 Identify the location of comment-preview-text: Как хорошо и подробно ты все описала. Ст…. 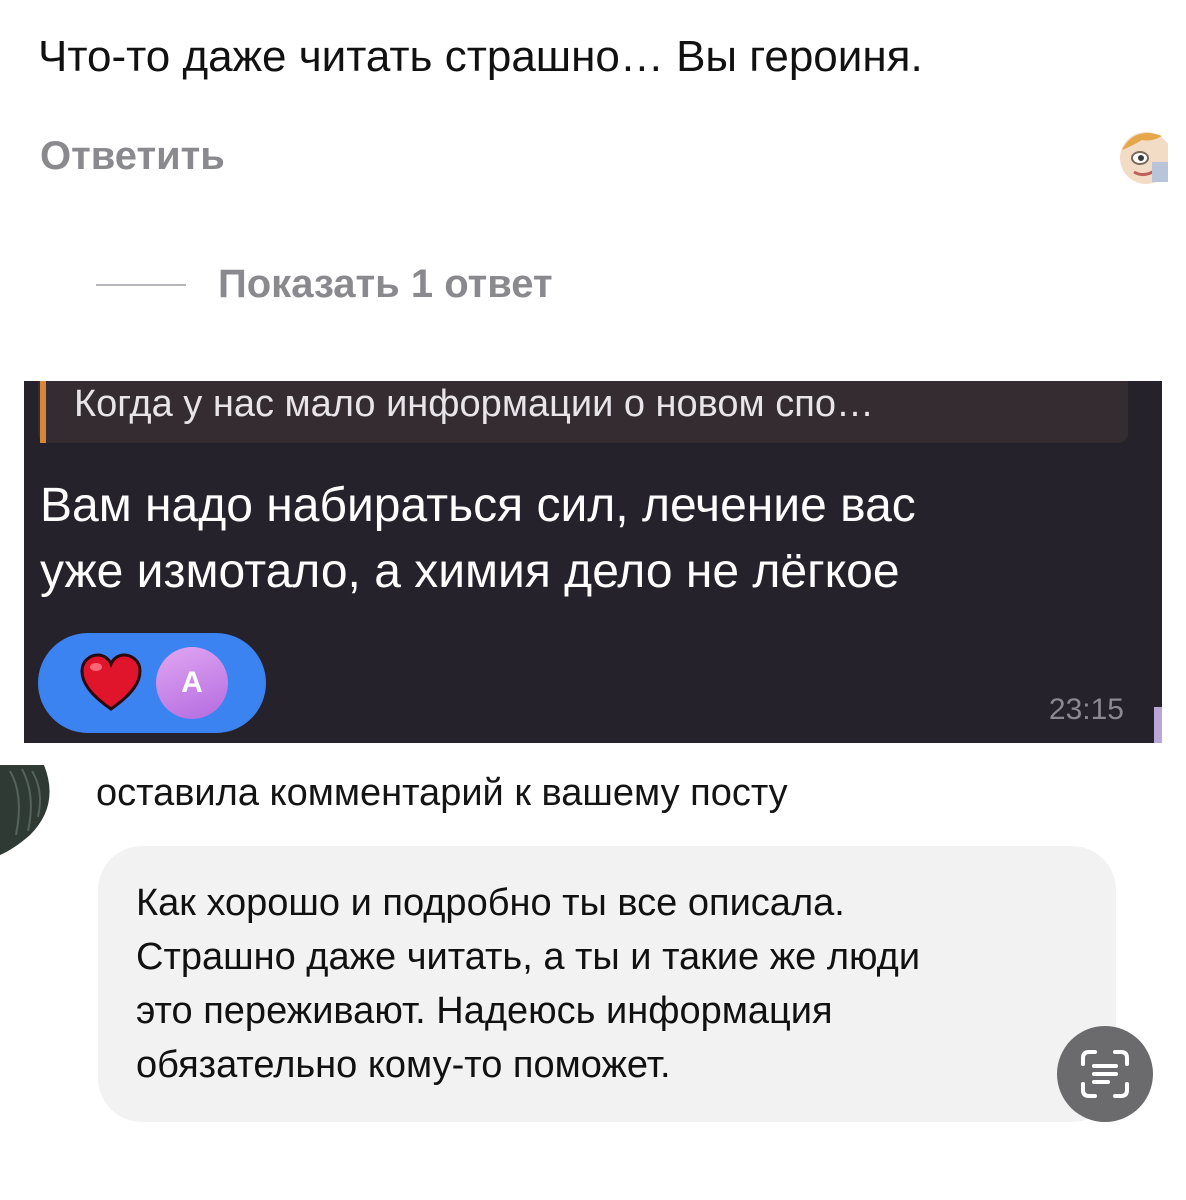
(616, 984).